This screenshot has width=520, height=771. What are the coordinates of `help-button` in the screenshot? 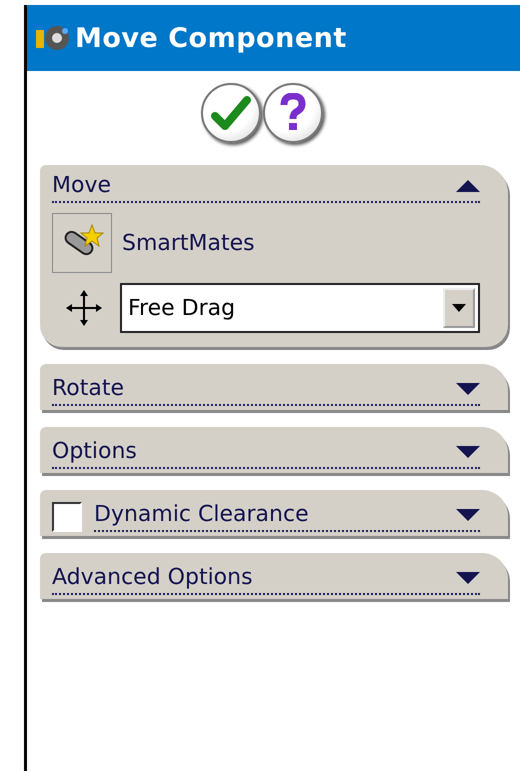 It's located at (292, 113).